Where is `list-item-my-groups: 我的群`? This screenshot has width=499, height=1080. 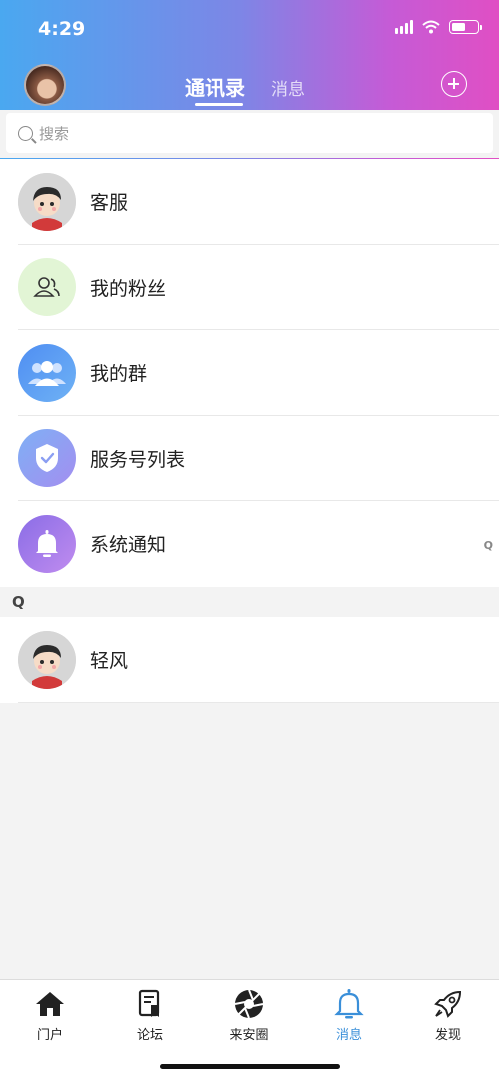
list-item-my-groups: 我的群 is located at coordinates (249, 373).